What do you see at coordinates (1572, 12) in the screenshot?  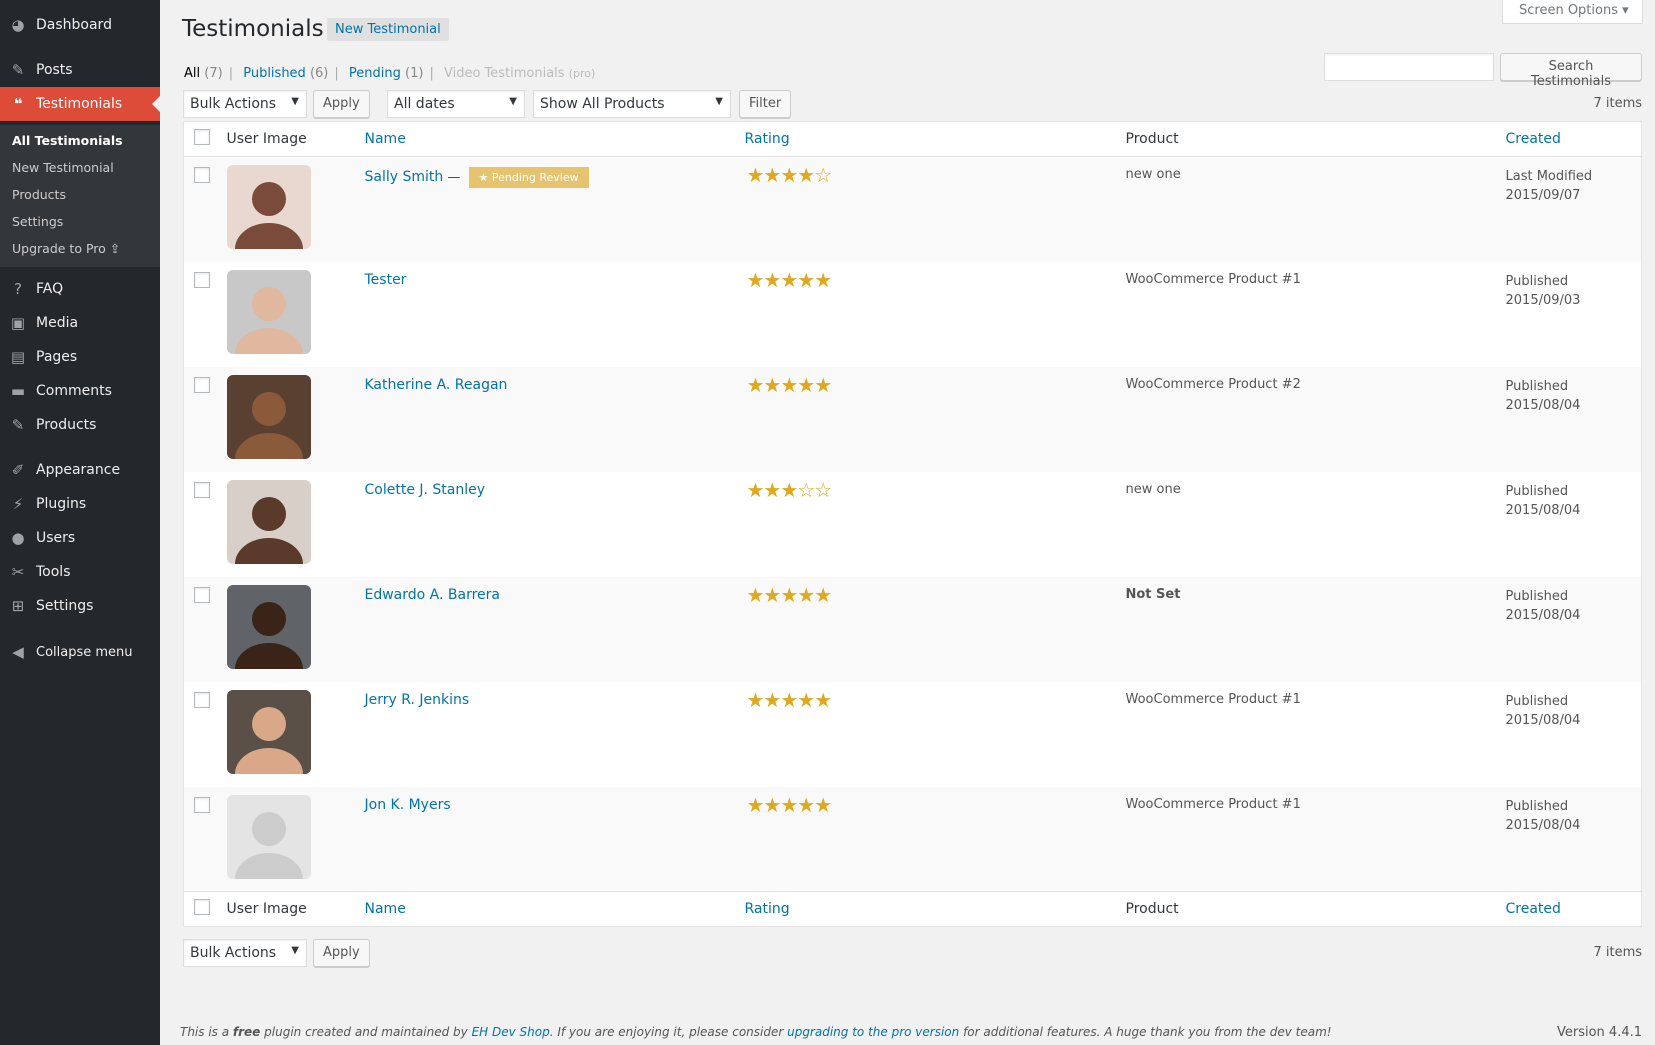 I see `screen-options-button: Screen Options ▾` at bounding box center [1572, 12].